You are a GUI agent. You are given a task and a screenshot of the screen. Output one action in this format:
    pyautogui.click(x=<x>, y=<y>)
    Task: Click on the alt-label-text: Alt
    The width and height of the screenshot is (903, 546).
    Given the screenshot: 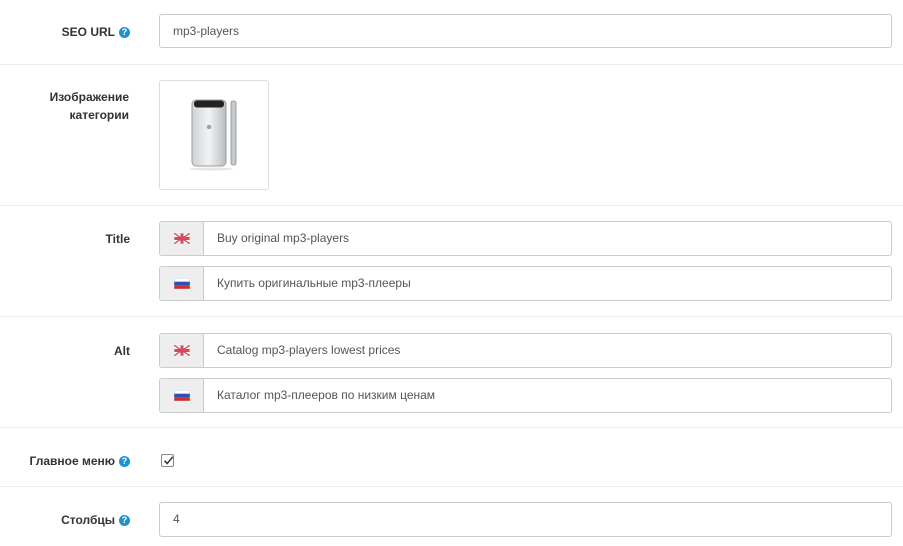 What is the action you would take?
    pyautogui.click(x=122, y=351)
    